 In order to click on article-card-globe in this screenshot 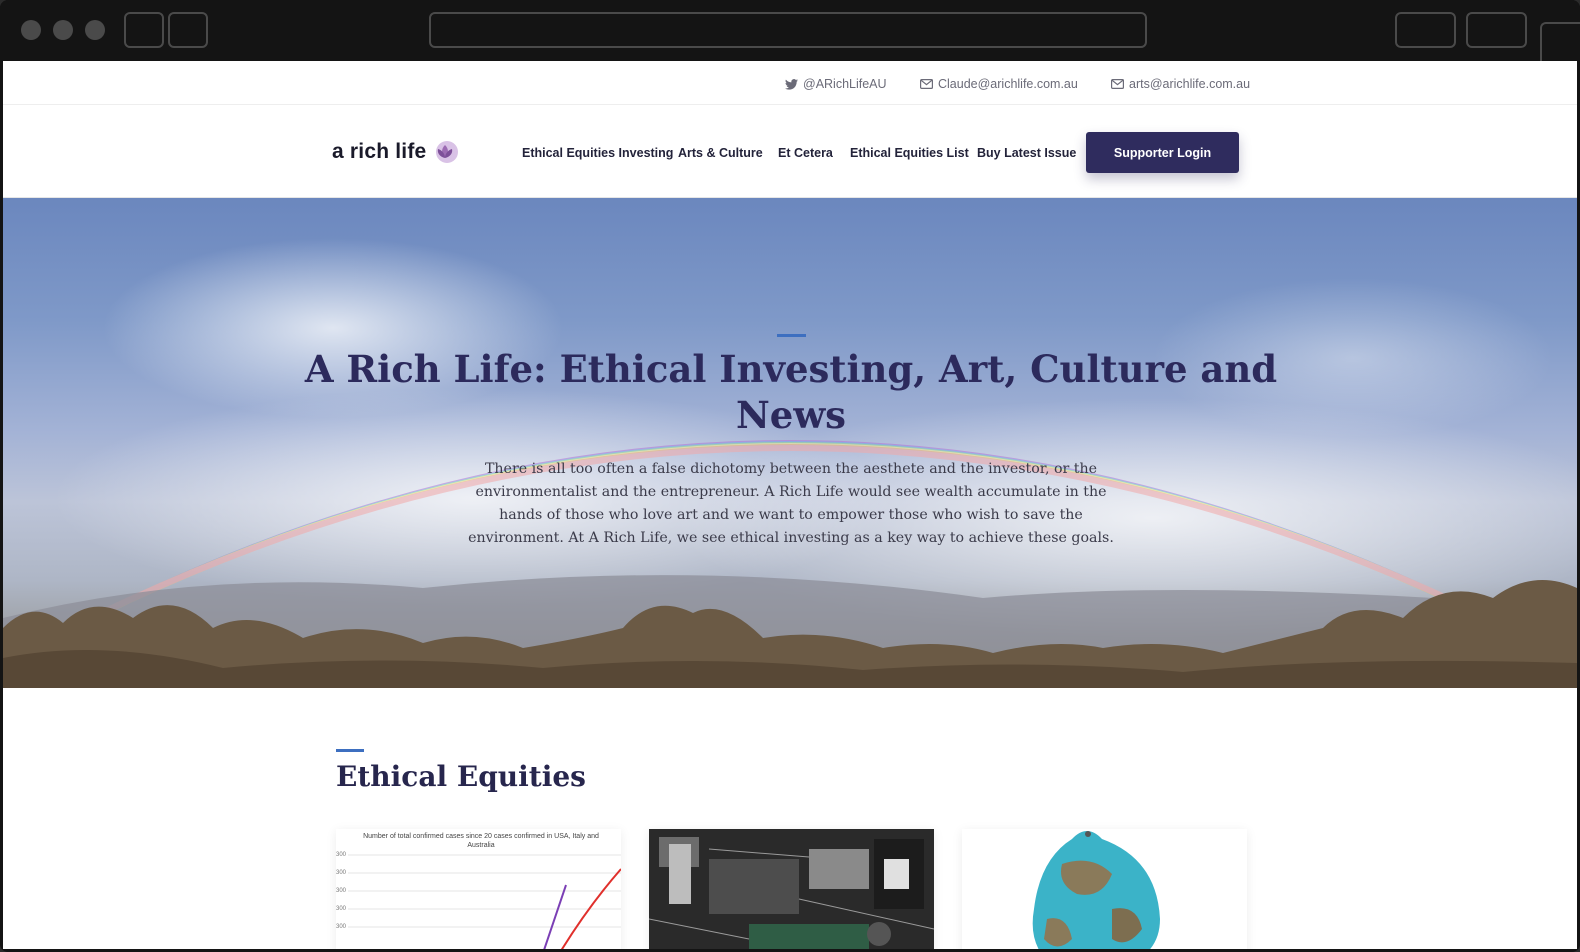, I will do `click(1104, 889)`.